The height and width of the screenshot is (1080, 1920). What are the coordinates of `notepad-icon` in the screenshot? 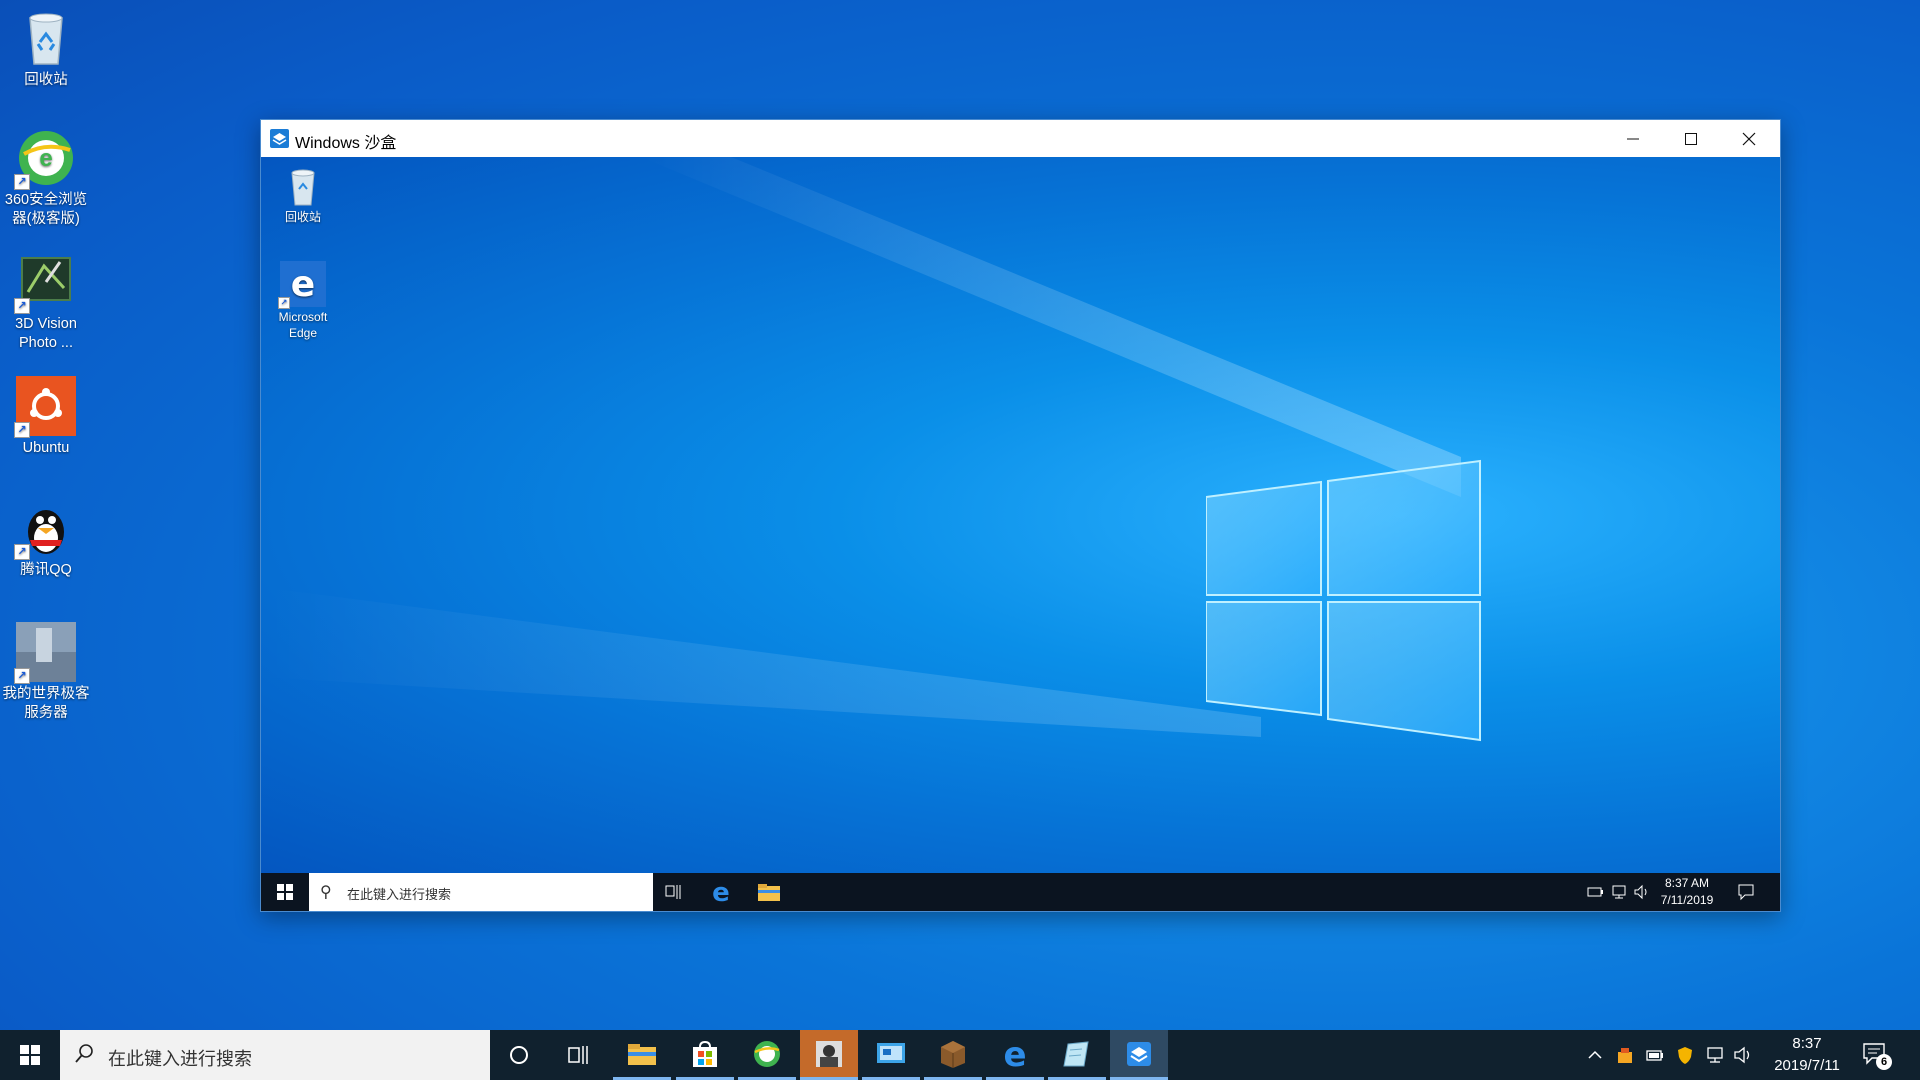 It's located at (1077, 1055).